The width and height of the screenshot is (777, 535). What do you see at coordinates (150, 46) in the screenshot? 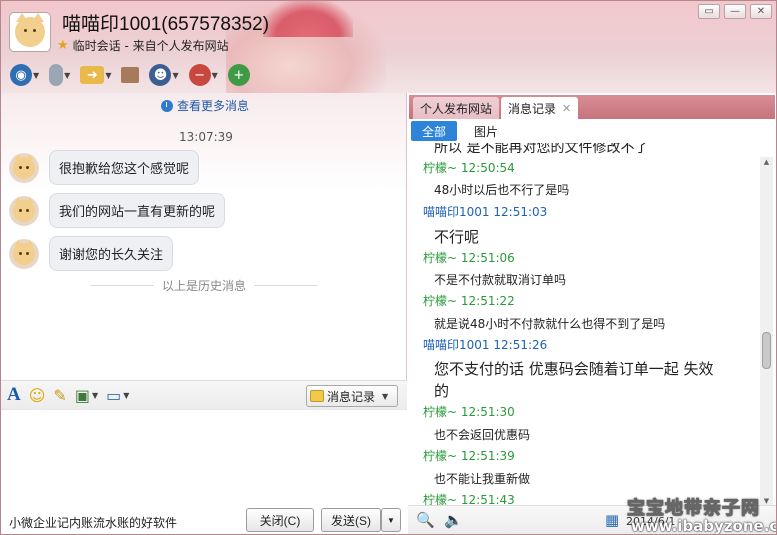
I see `session-subtitle-text: 临时会话 - 来自个人发布网站` at bounding box center [150, 46].